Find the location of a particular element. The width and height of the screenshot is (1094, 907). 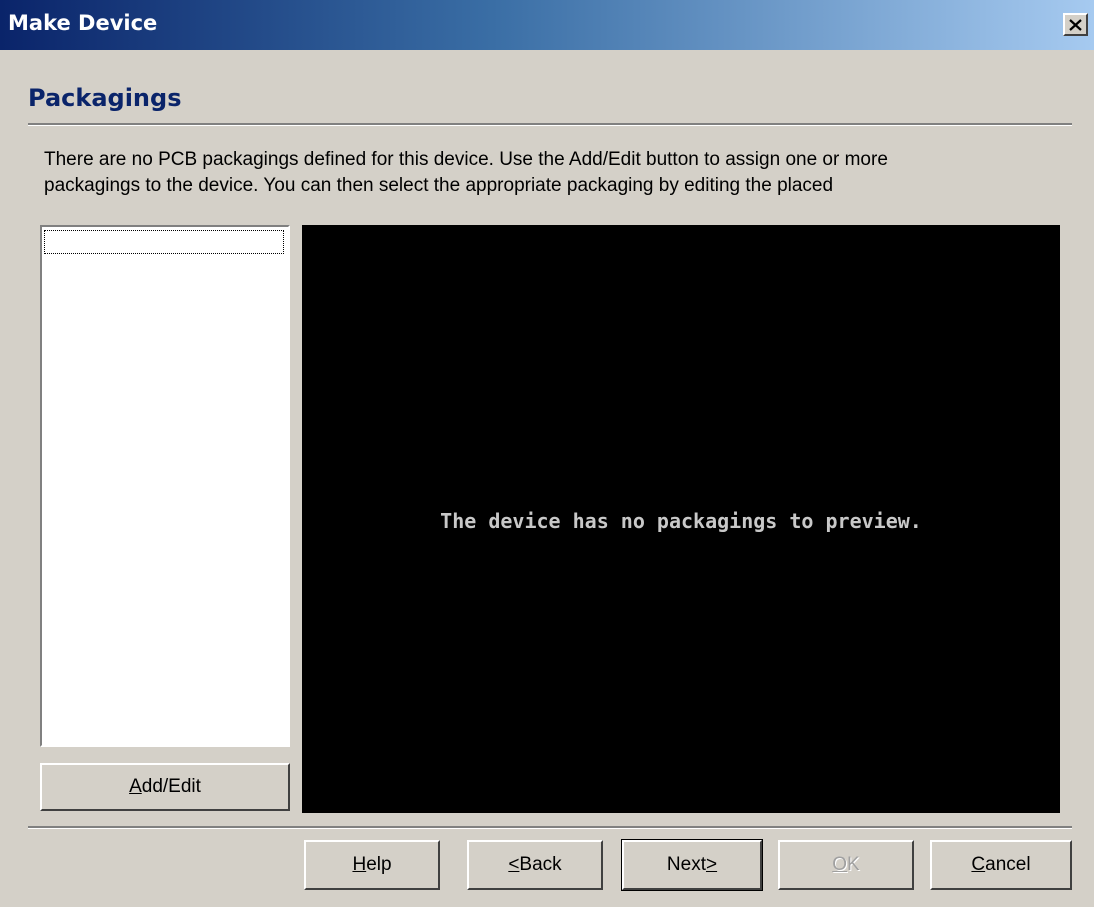

ok-mnemonic: O is located at coordinates (840, 864).